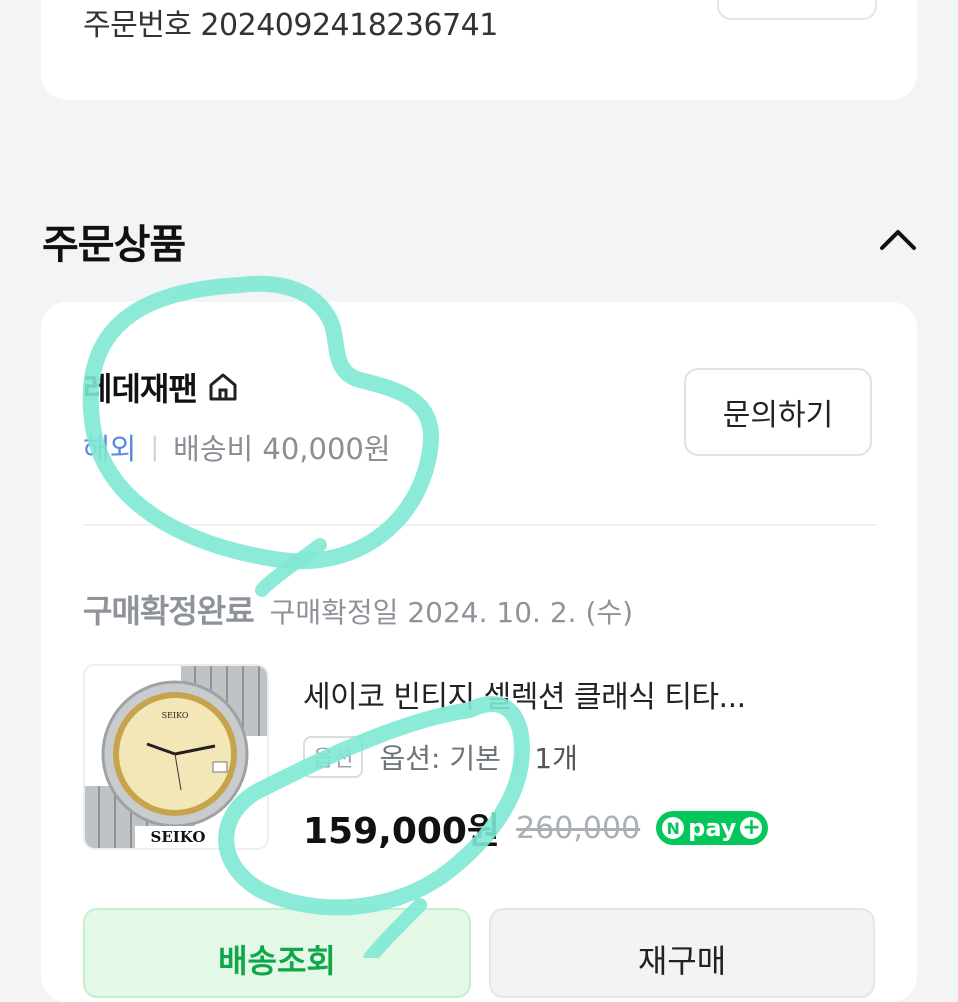 This screenshot has height=1002, width=958. Describe the element at coordinates (402, 831) in the screenshot. I see `sale-price: 159,000원` at that location.